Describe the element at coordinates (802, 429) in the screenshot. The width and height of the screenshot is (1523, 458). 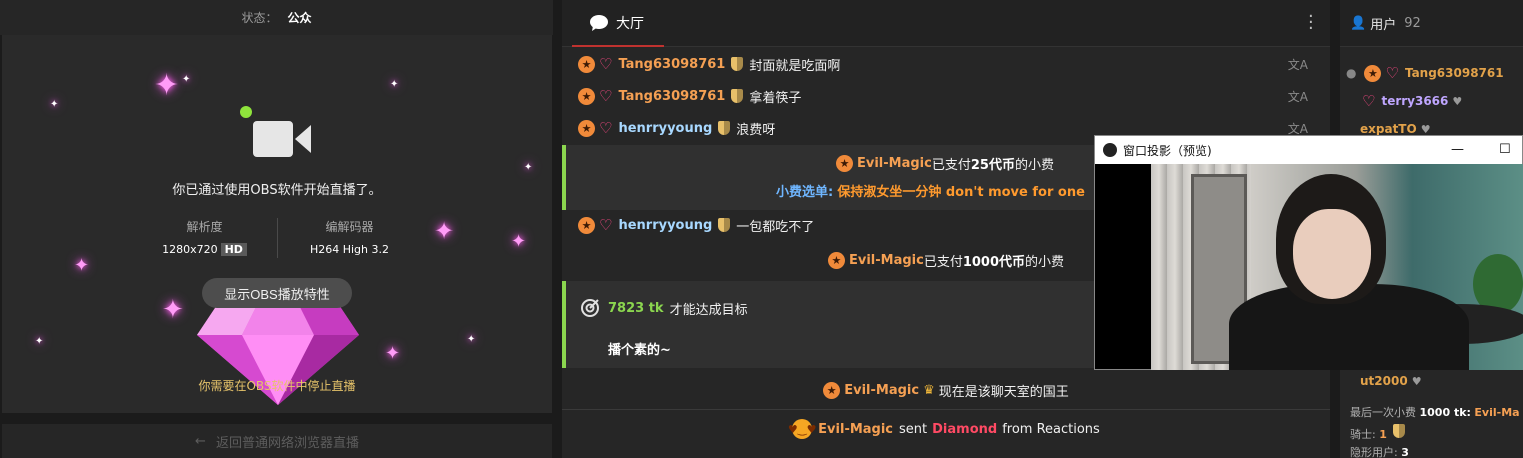
I see `heart-eyes-emoji-icon: ♥‿♥` at that location.